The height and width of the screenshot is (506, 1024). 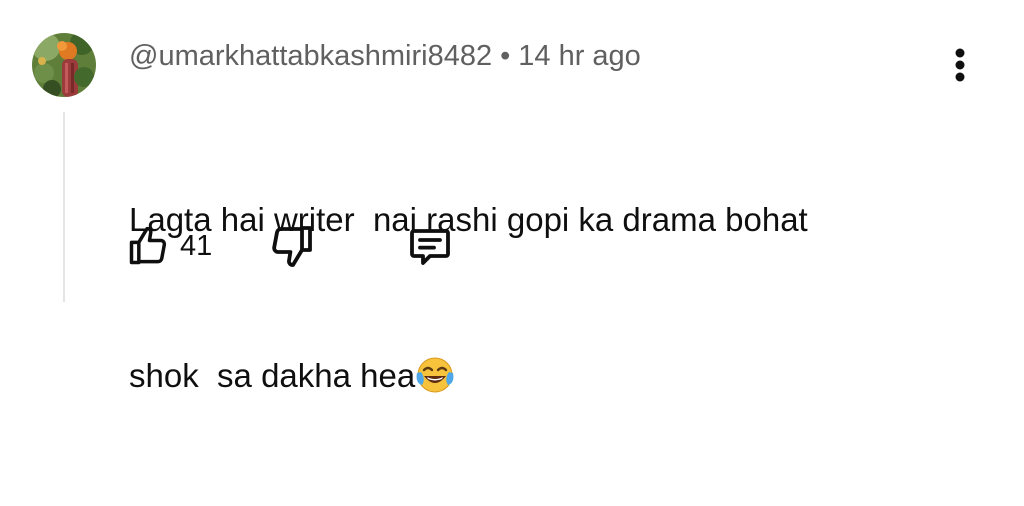 I want to click on face-with-tears-of-joy-icon, so click(x=435, y=375).